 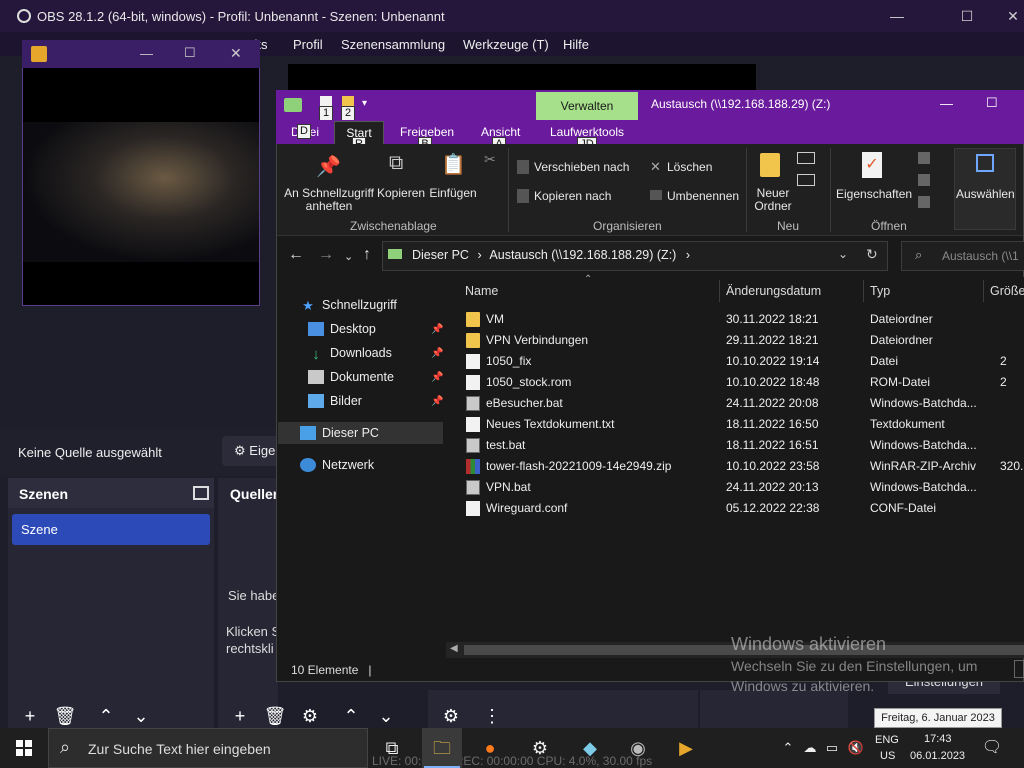 I want to click on breadcrumb-drive: Austausch (\\192.168.188.29) (Z:), so click(x=582, y=255).